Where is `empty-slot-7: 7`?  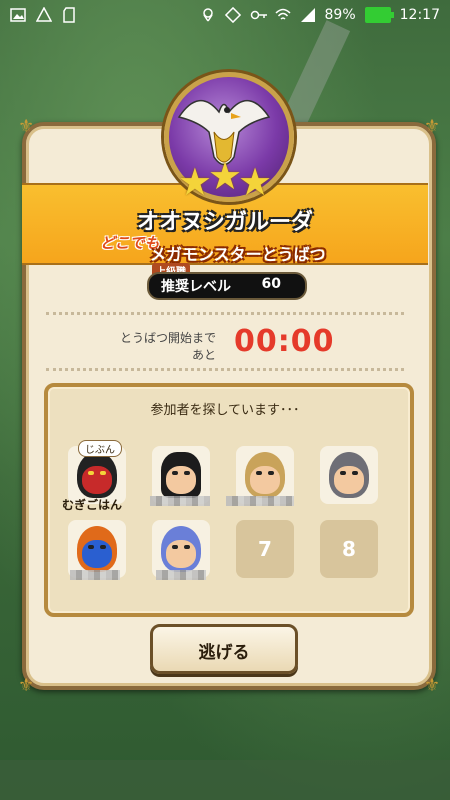
empty-slot-7: 7 is located at coordinates (265, 549).